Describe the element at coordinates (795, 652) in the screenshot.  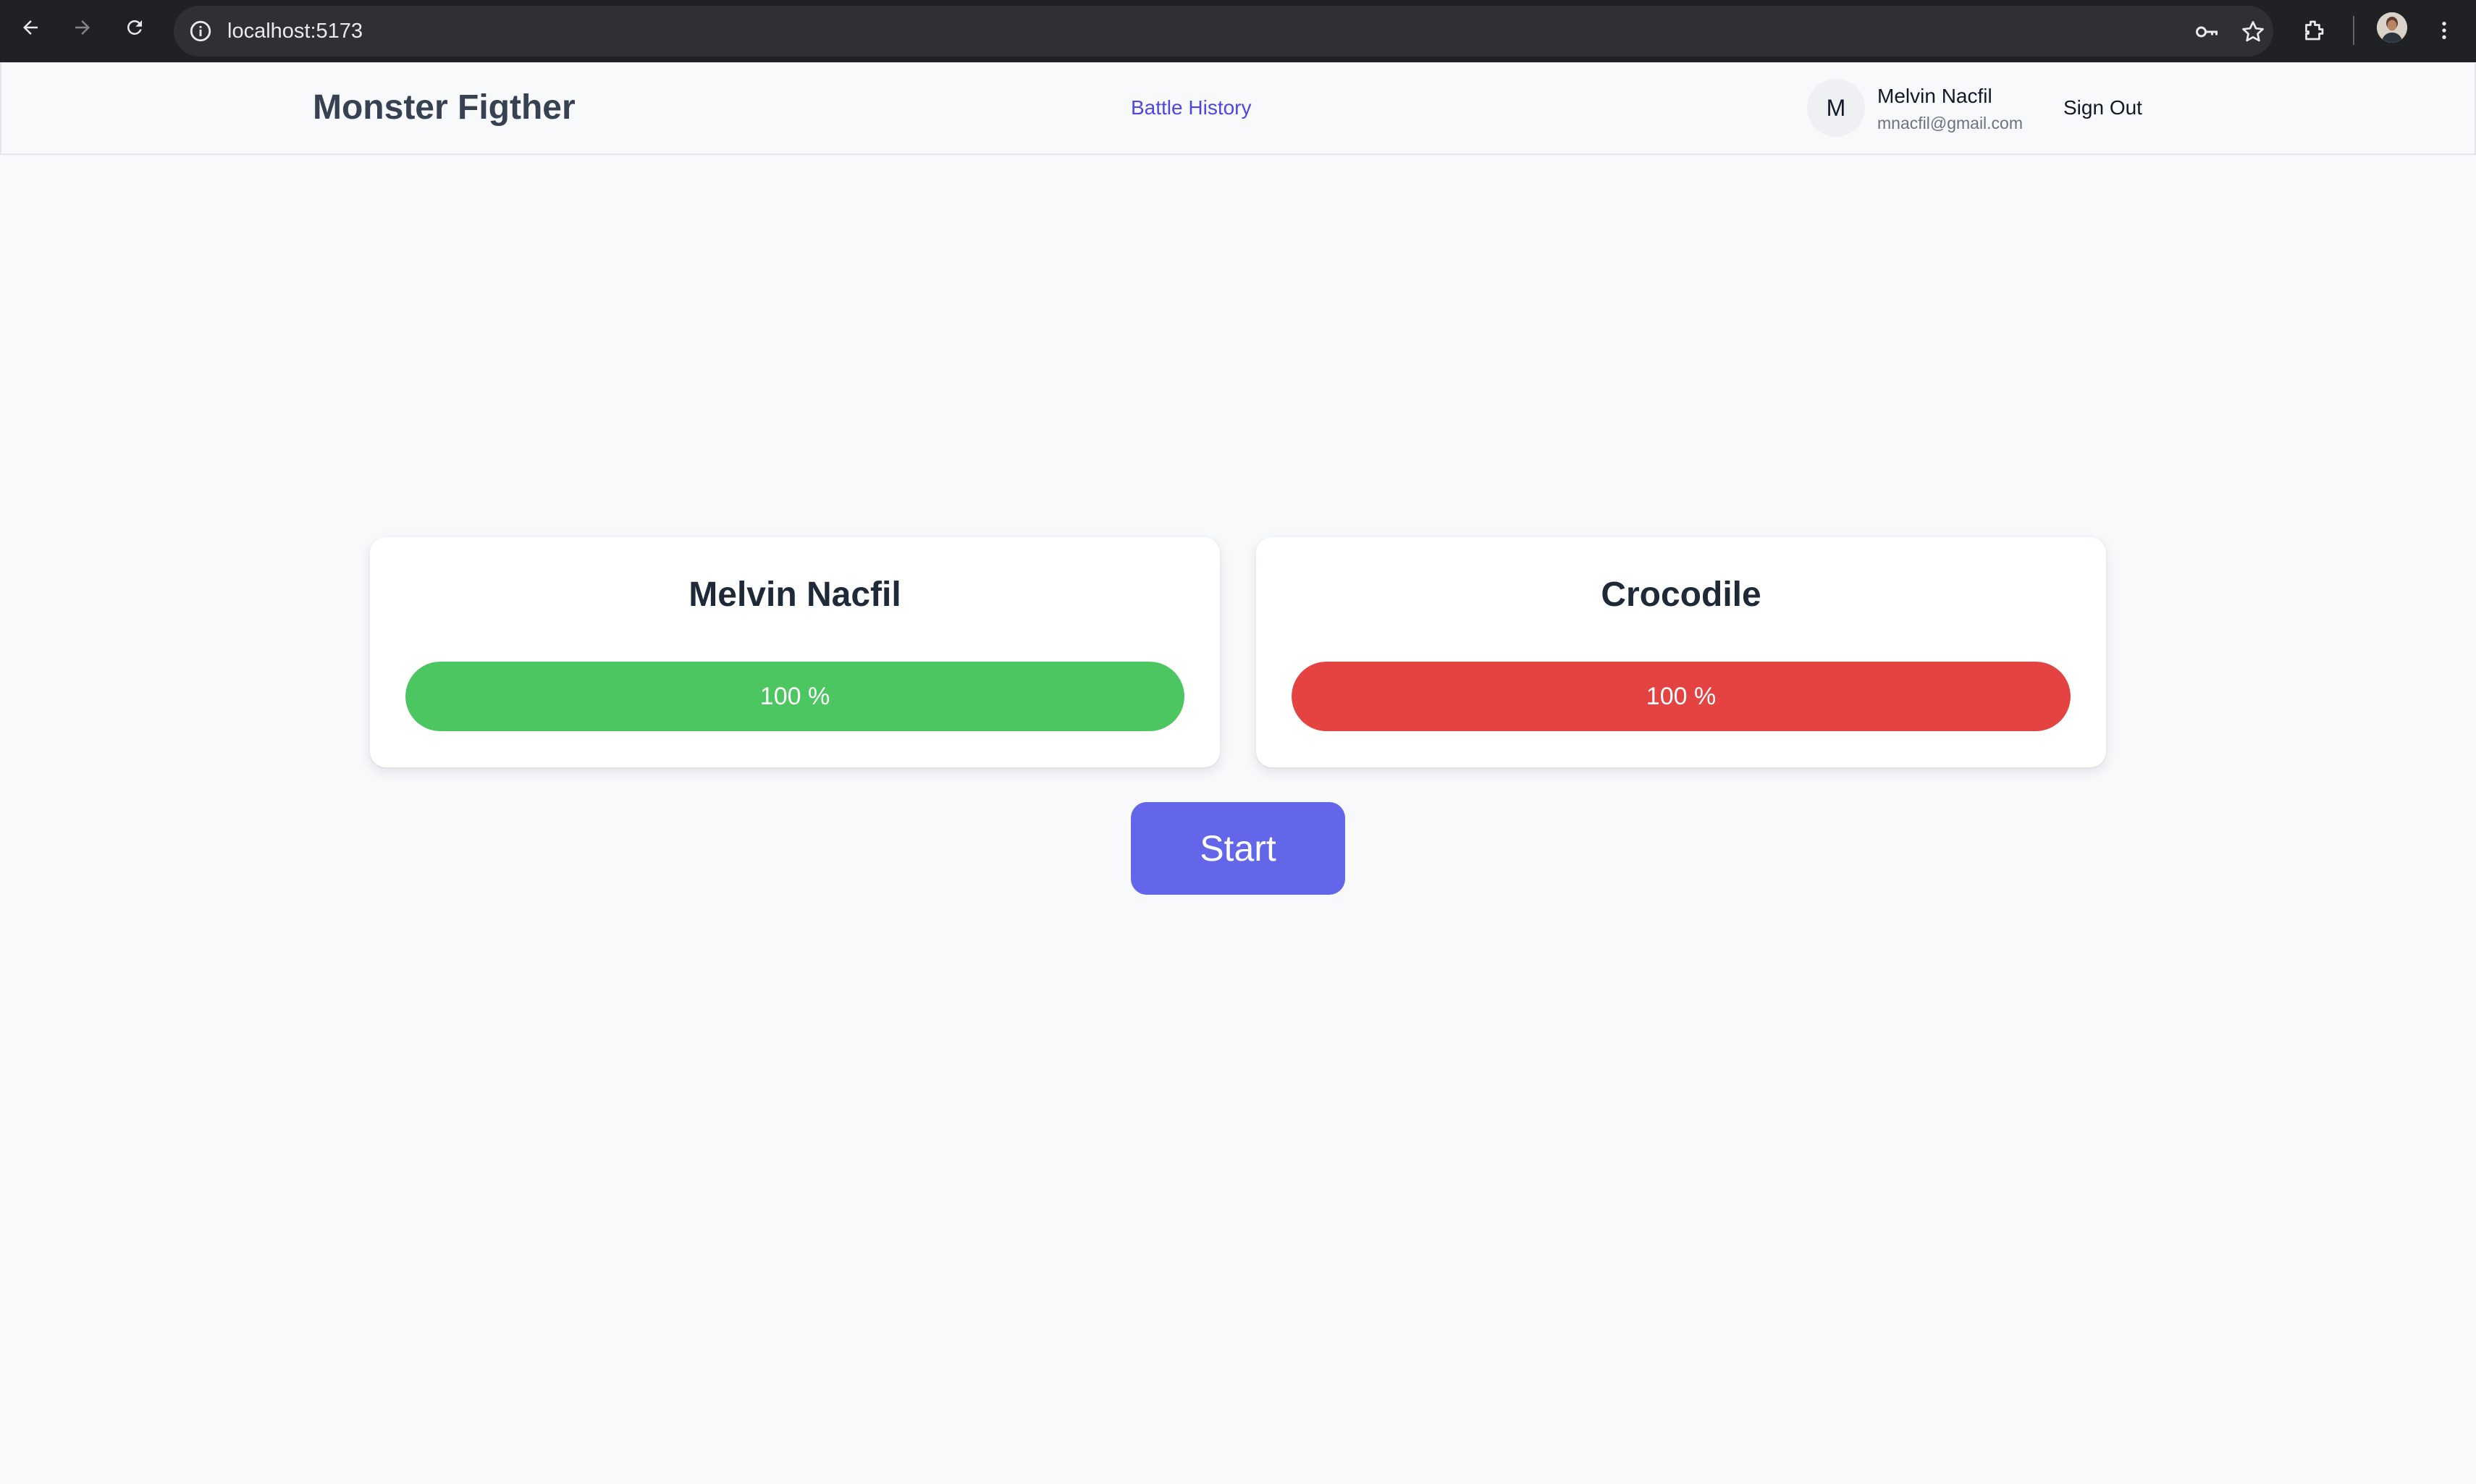
I see `player-card: Melvin Nacfil 100 %` at that location.